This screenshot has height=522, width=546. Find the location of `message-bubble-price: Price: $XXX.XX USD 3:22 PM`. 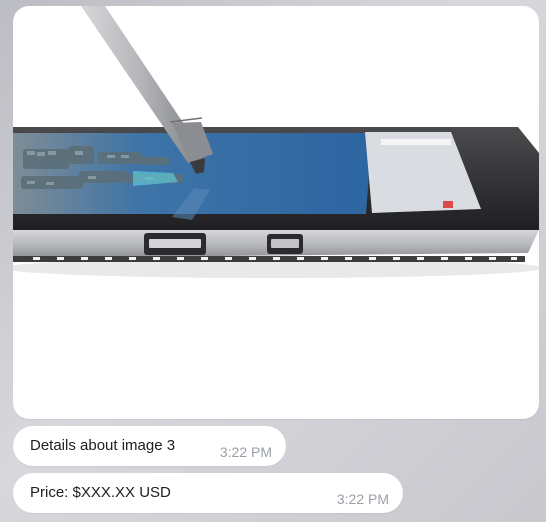

message-bubble-price: Price: $XXX.XX USD 3:22 PM is located at coordinates (208, 493).